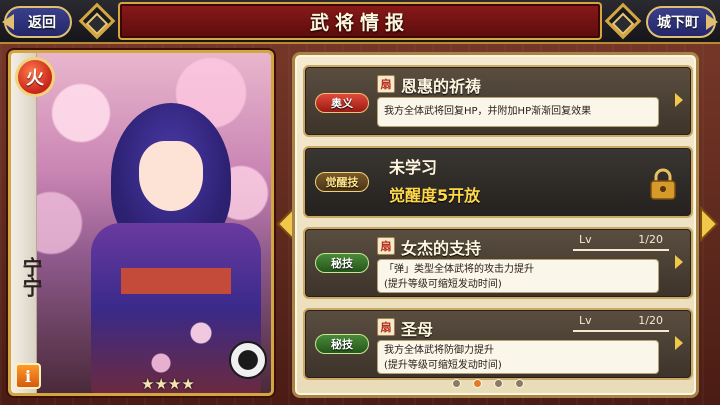 This screenshot has height=405, width=720. What do you see at coordinates (413, 167) in the screenshot?
I see `skill-locked-title: 未学习` at bounding box center [413, 167].